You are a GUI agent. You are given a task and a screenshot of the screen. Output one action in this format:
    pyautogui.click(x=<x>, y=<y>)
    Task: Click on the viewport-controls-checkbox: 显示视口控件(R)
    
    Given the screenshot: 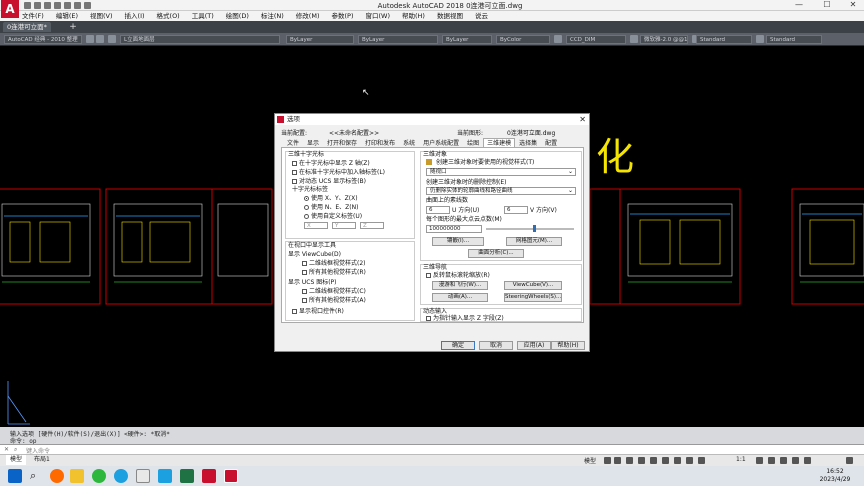 What is the action you would take?
    pyautogui.click(x=318, y=311)
    